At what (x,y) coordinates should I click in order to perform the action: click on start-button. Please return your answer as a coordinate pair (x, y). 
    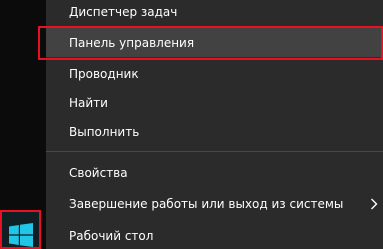
    Looking at the image, I should click on (20, 229).